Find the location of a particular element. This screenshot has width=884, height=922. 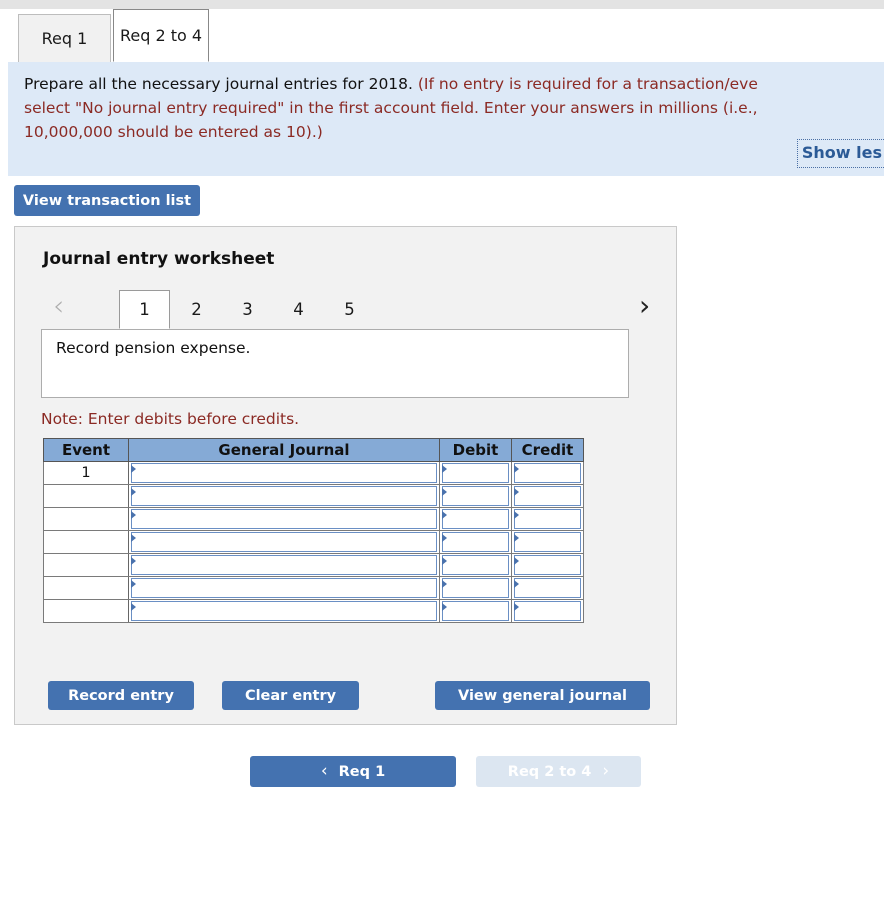

nav-prev-label: Req 1 is located at coordinates (362, 771).